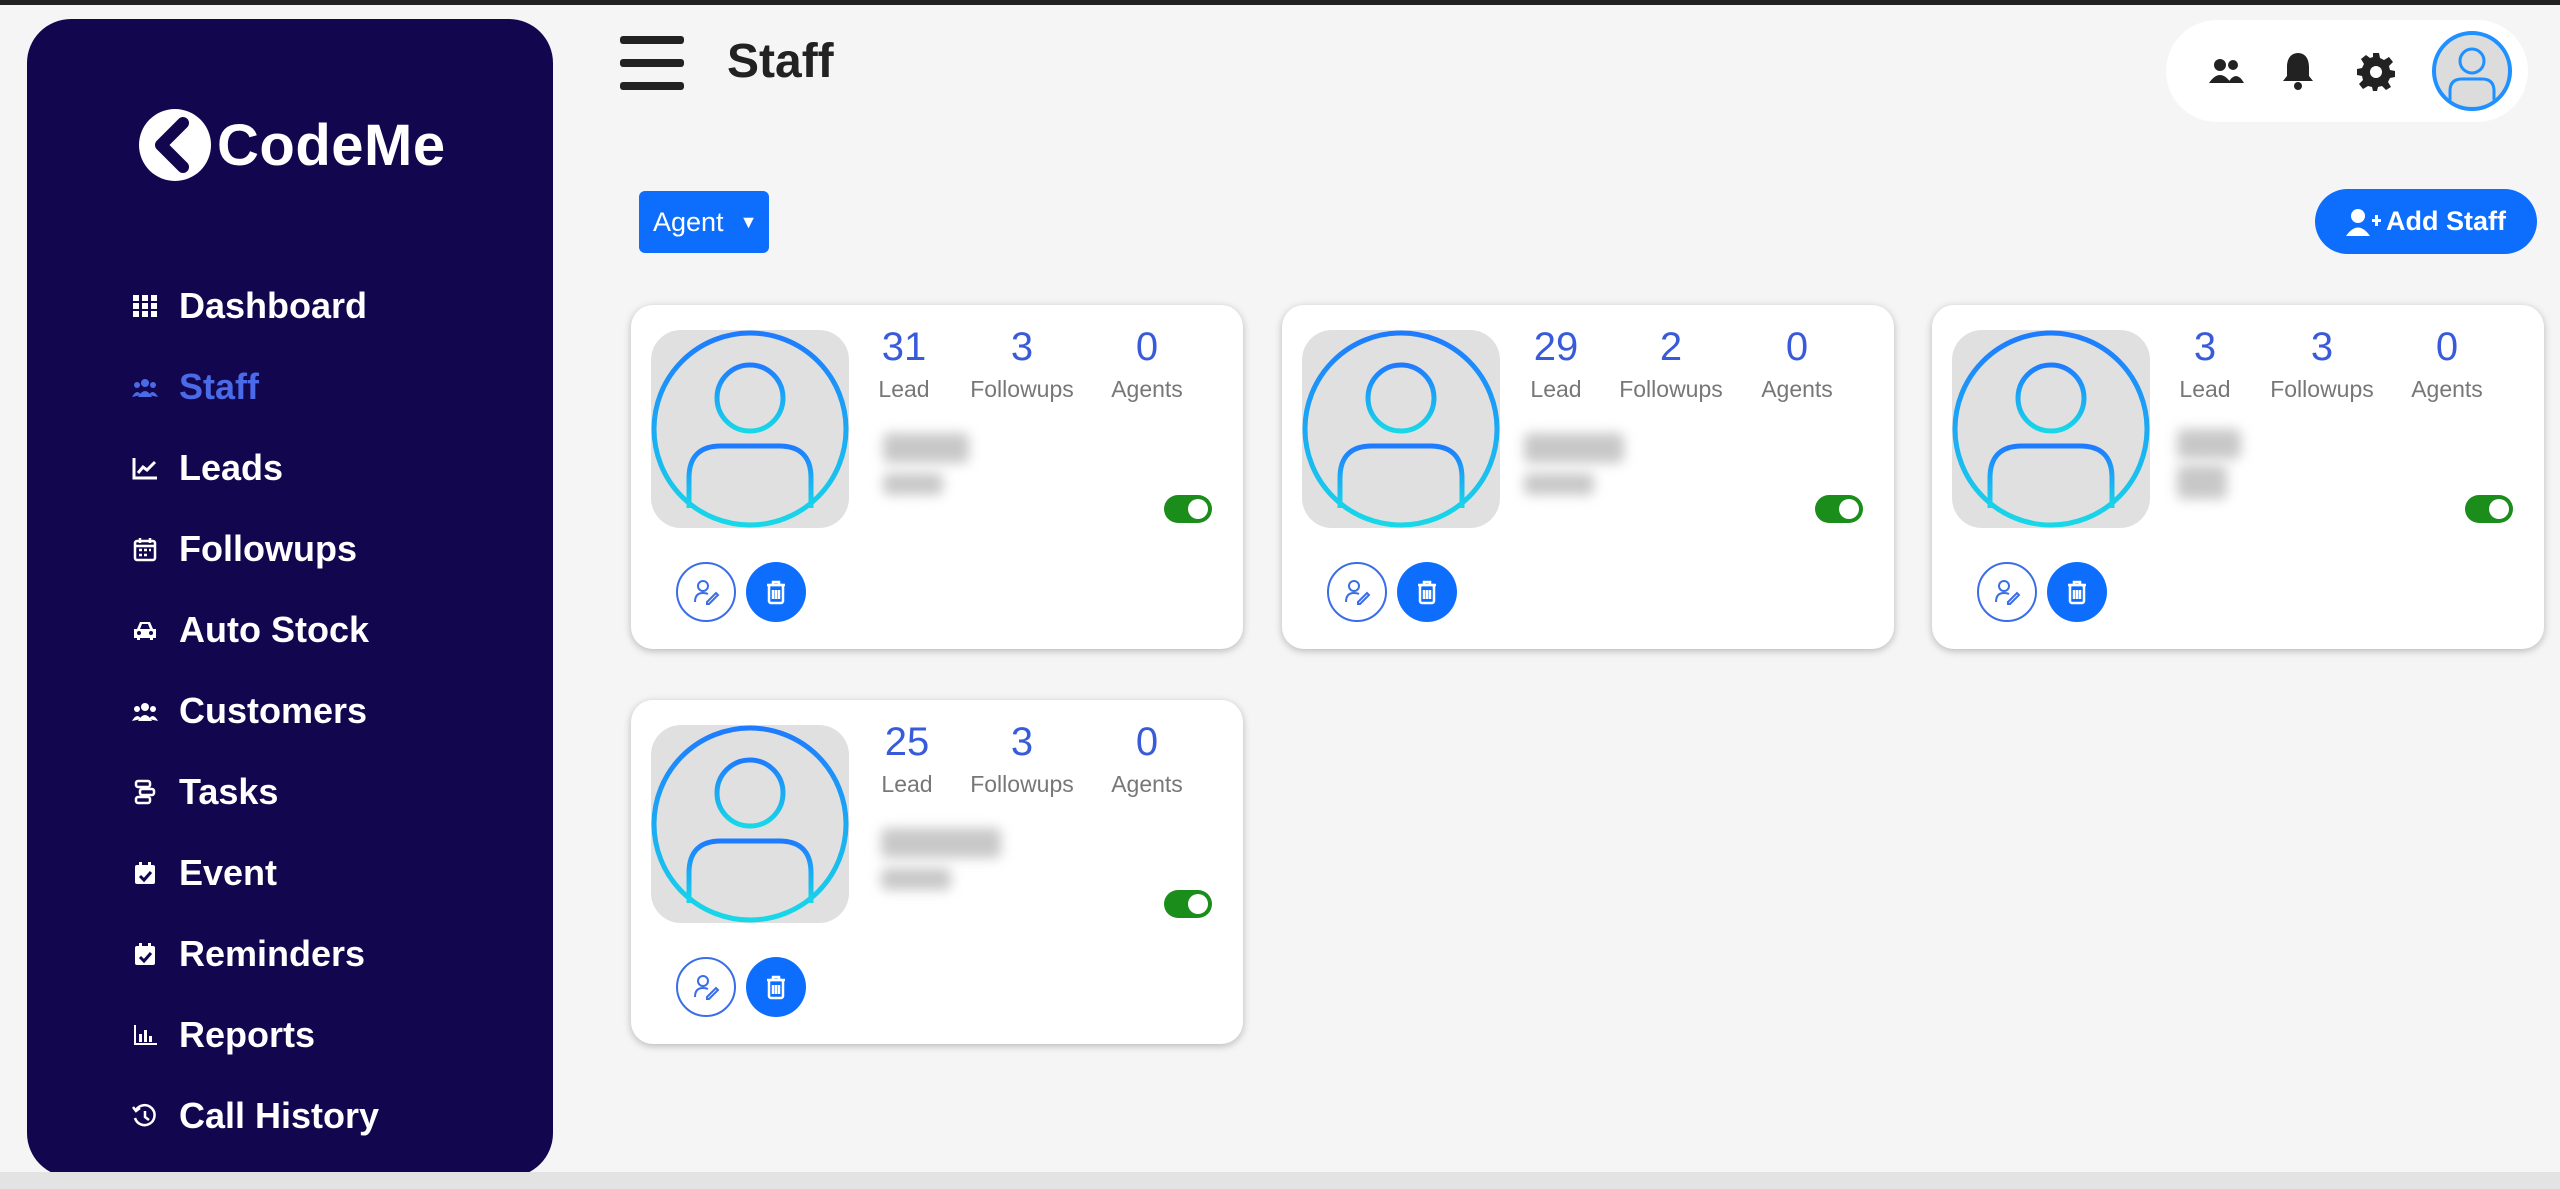 The height and width of the screenshot is (1189, 2560). Describe the element at coordinates (748, 221) in the screenshot. I see `caret-down-icon: ▼` at that location.